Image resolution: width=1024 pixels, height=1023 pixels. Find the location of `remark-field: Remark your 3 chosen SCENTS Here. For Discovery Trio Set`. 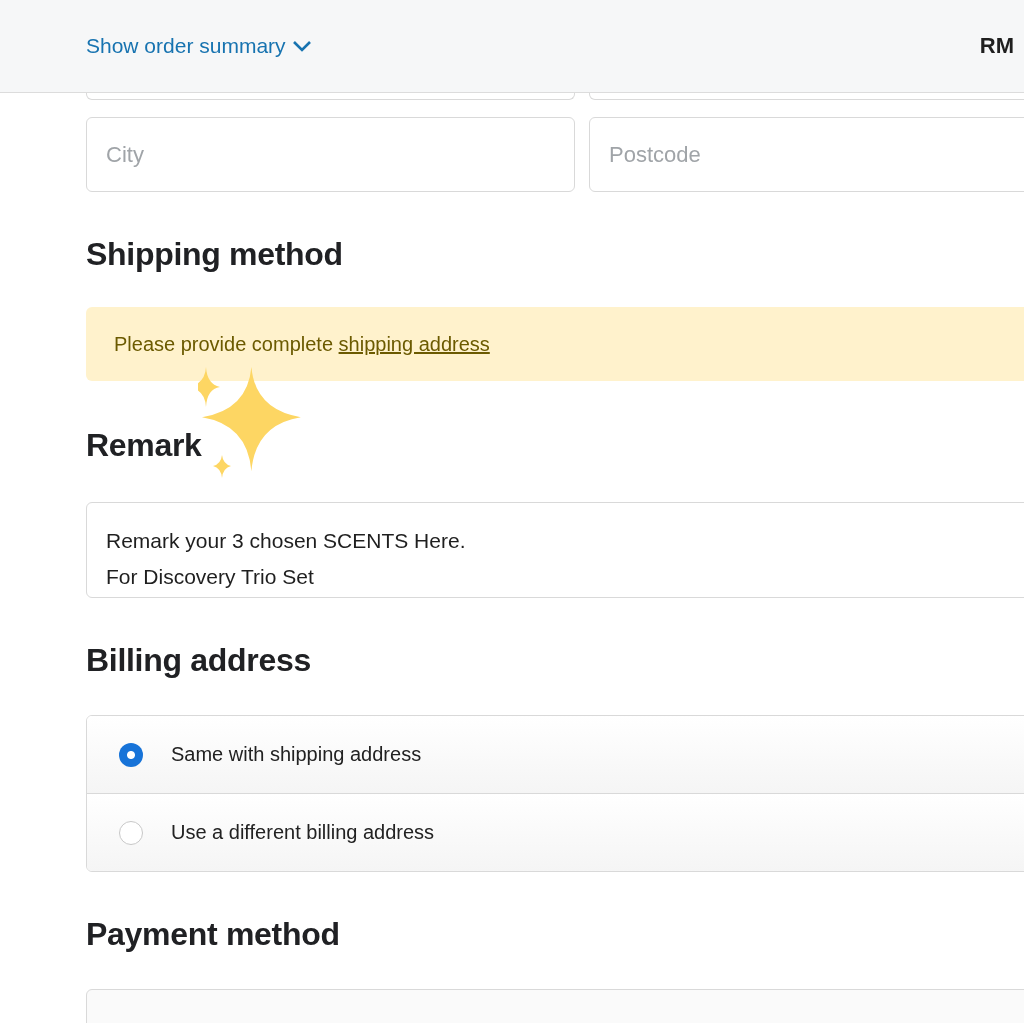

remark-field: Remark your 3 chosen SCENTS Here. For Discovery Trio Set is located at coordinates (555, 550).